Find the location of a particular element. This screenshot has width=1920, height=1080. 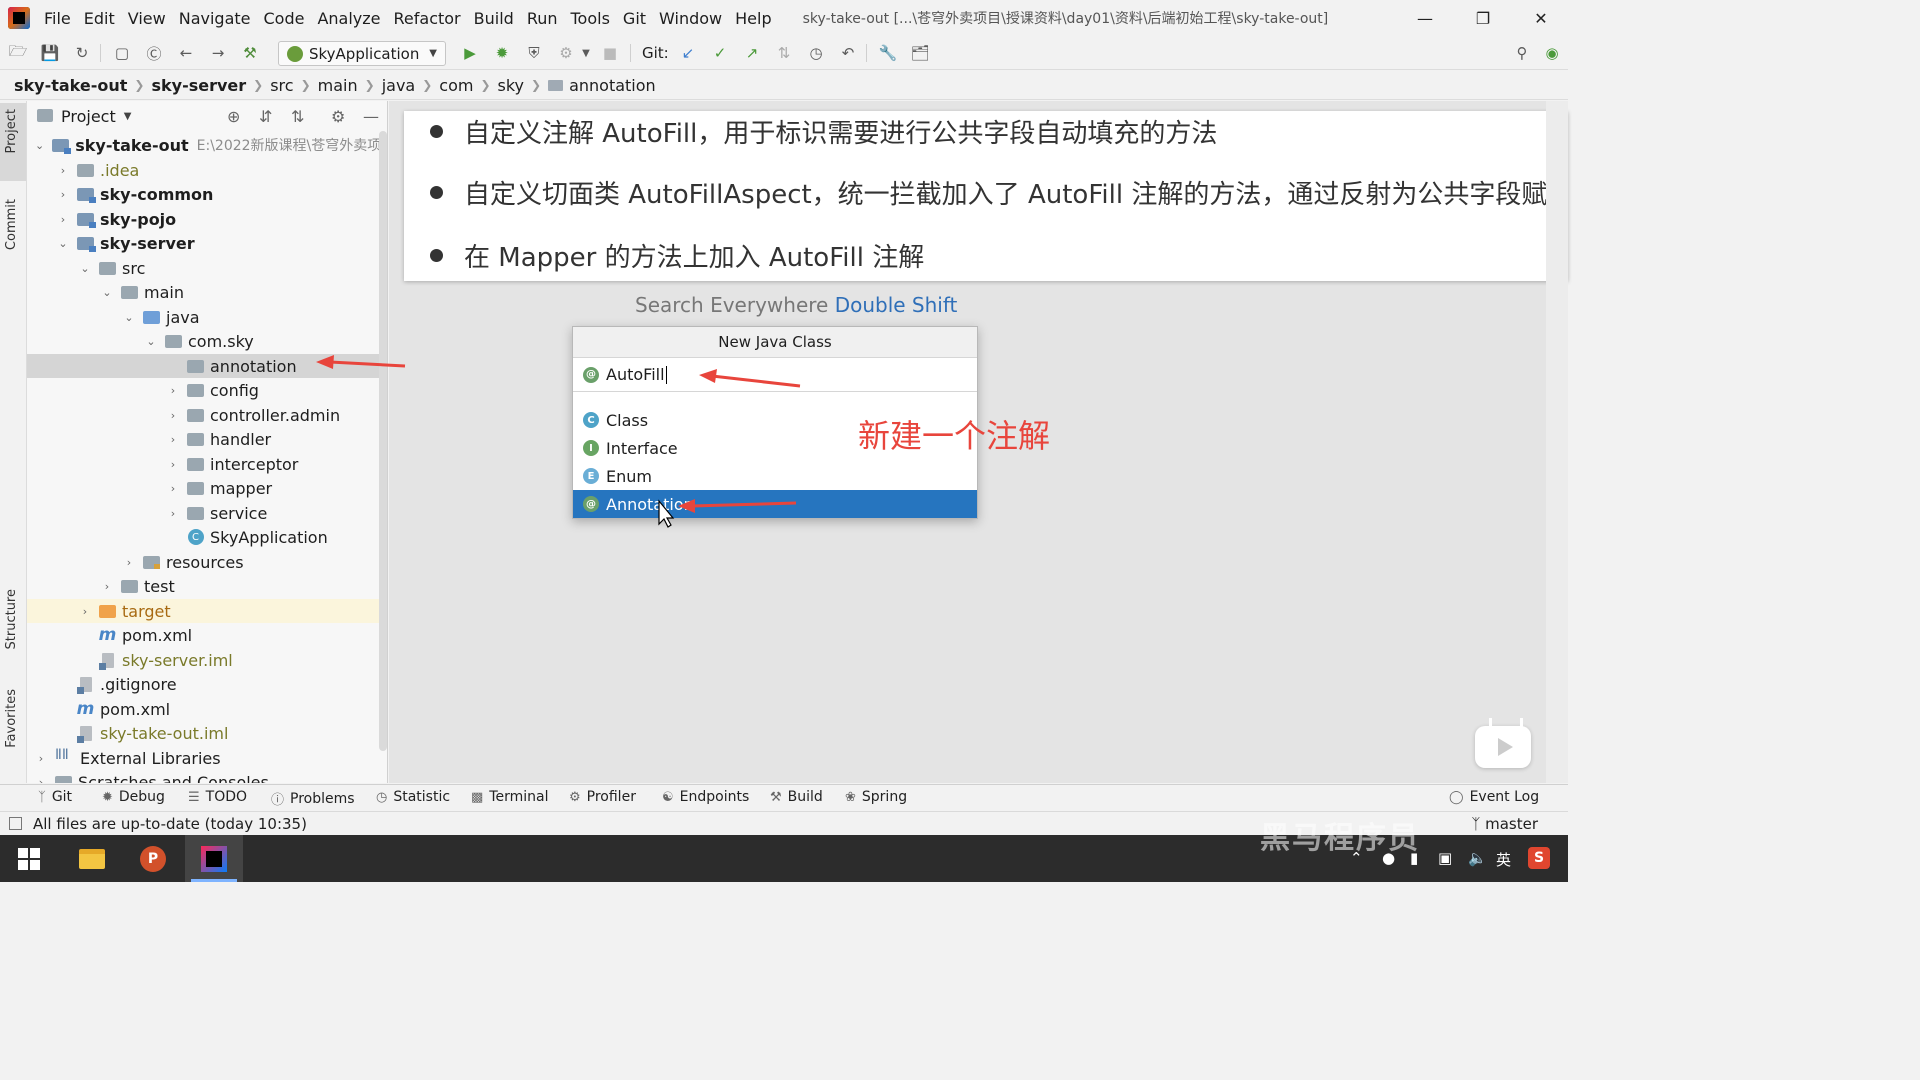

run-icon: ▶ is located at coordinates (470, 53).